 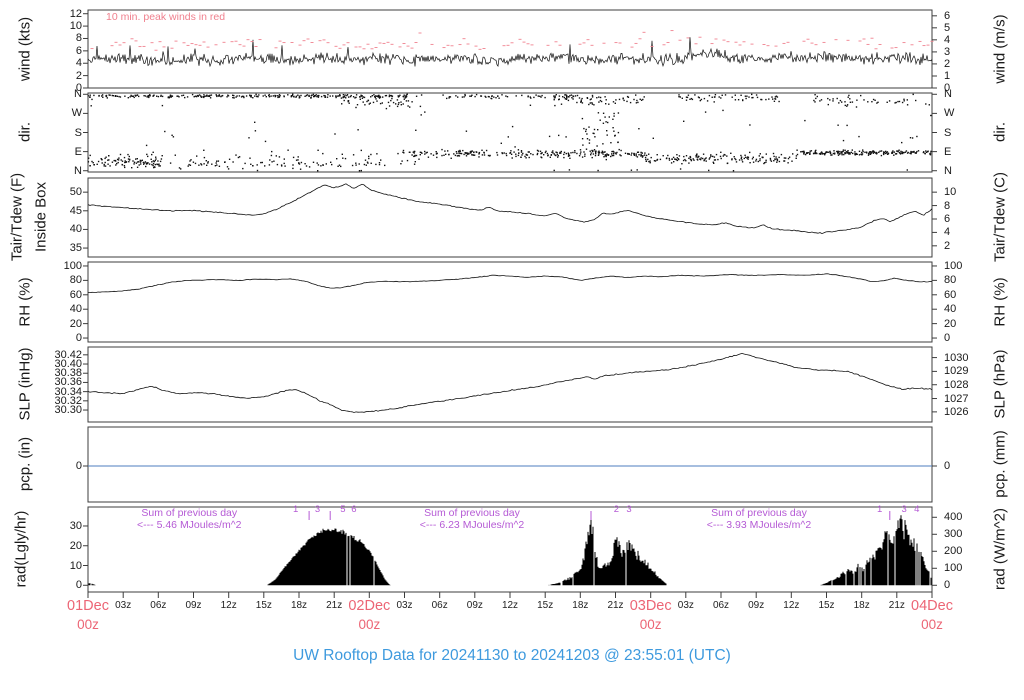 I want to click on ytick-label-right: 1030, so click(x=956, y=358).